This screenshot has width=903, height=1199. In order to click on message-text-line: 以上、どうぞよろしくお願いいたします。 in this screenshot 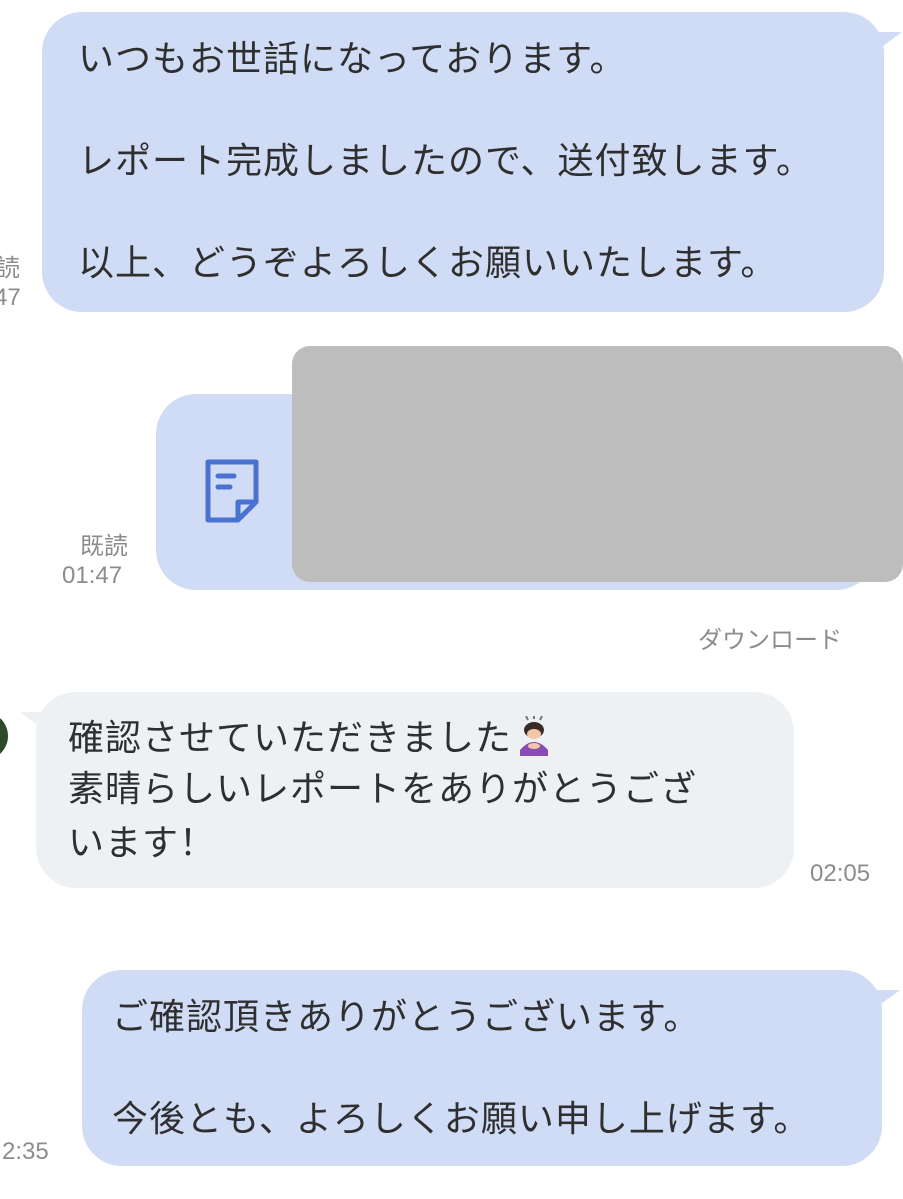, I will do `click(428, 263)`.